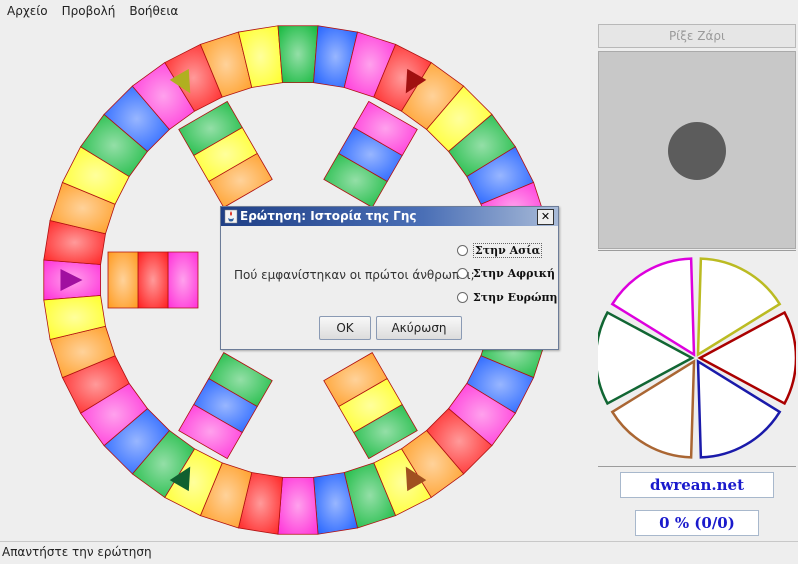 This screenshot has width=798, height=564. Describe the element at coordinates (399, 552) in the screenshot. I see `status-bar: Απαντήστε την ερώτηση` at that location.